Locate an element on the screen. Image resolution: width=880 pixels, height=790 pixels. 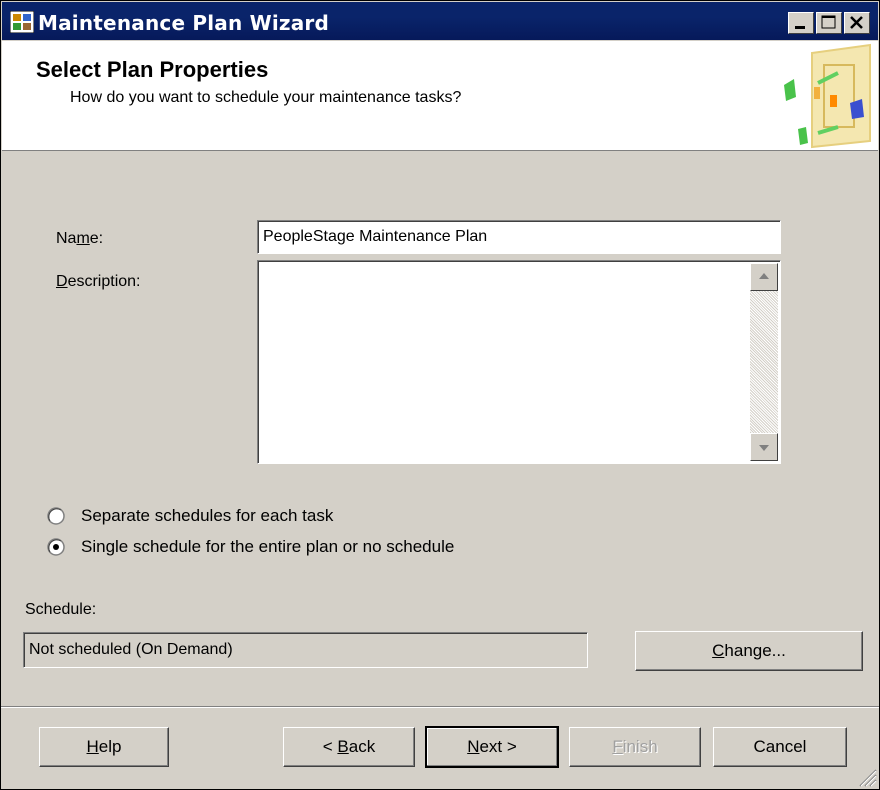
next-label: ext > is located at coordinates (498, 746).